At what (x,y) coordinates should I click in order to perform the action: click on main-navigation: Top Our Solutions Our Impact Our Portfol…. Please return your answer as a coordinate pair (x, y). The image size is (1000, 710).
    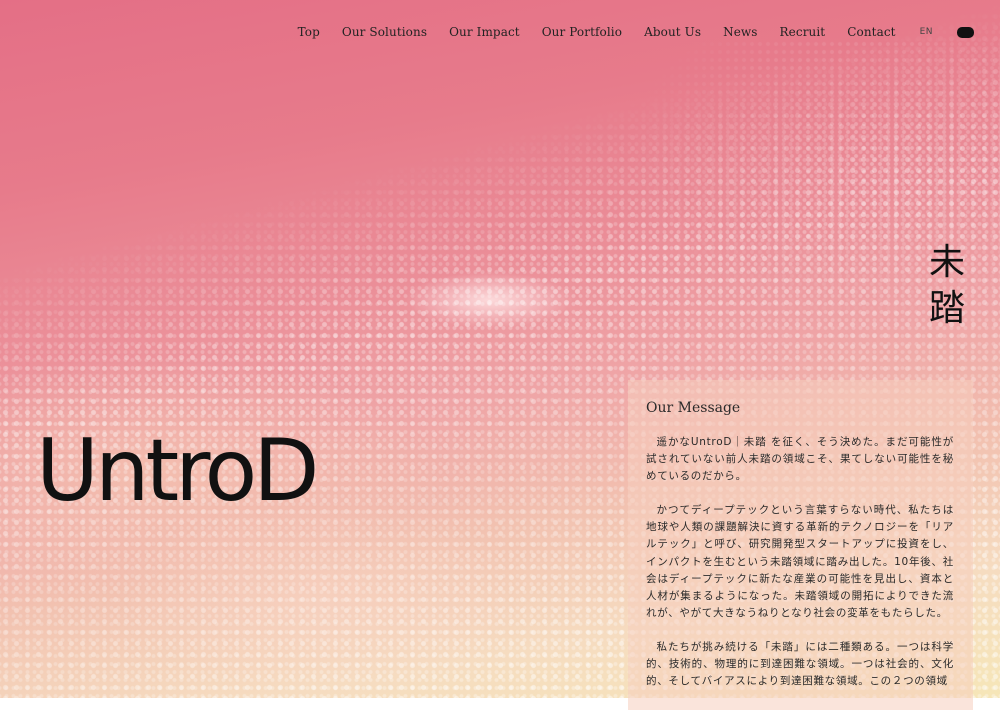
    Looking at the image, I should click on (636, 32).